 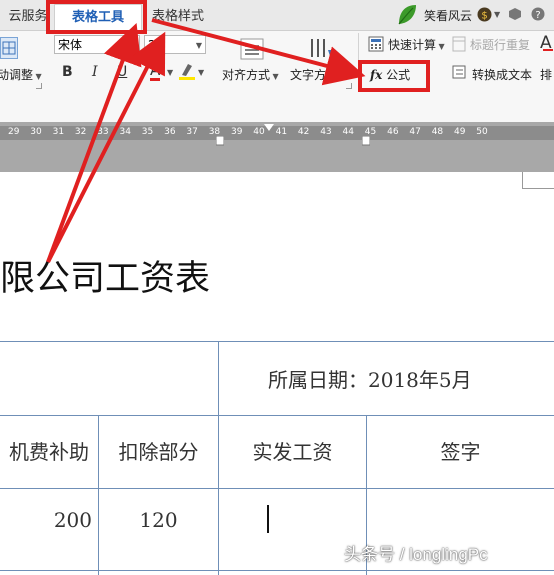 What do you see at coordinates (95, 72) in the screenshot?
I see `italic-button: I` at bounding box center [95, 72].